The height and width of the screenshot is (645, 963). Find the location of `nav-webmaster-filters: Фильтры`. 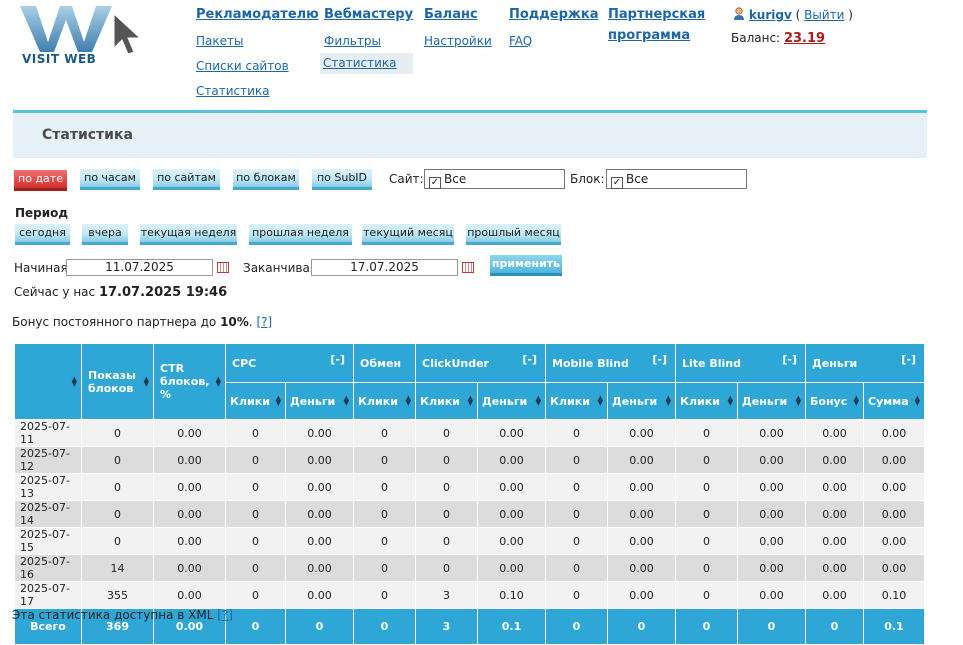

nav-webmaster-filters: Фильтры is located at coordinates (352, 41).